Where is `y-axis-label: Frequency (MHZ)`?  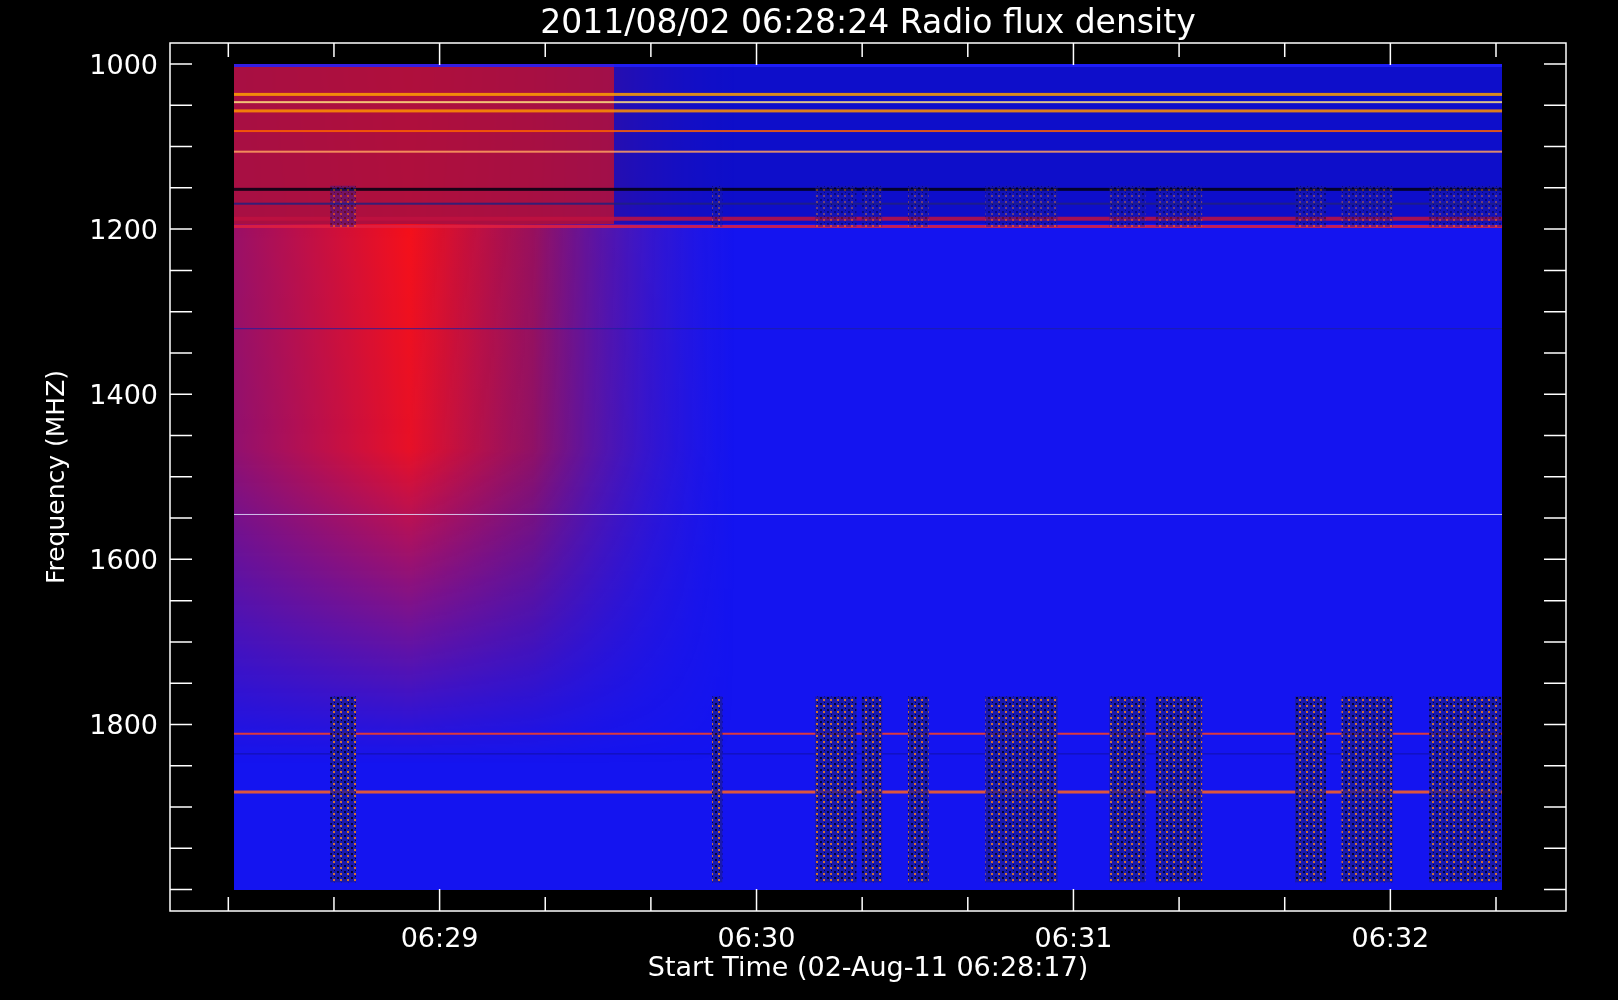 y-axis-label: Frequency (MHZ) is located at coordinates (55, 477).